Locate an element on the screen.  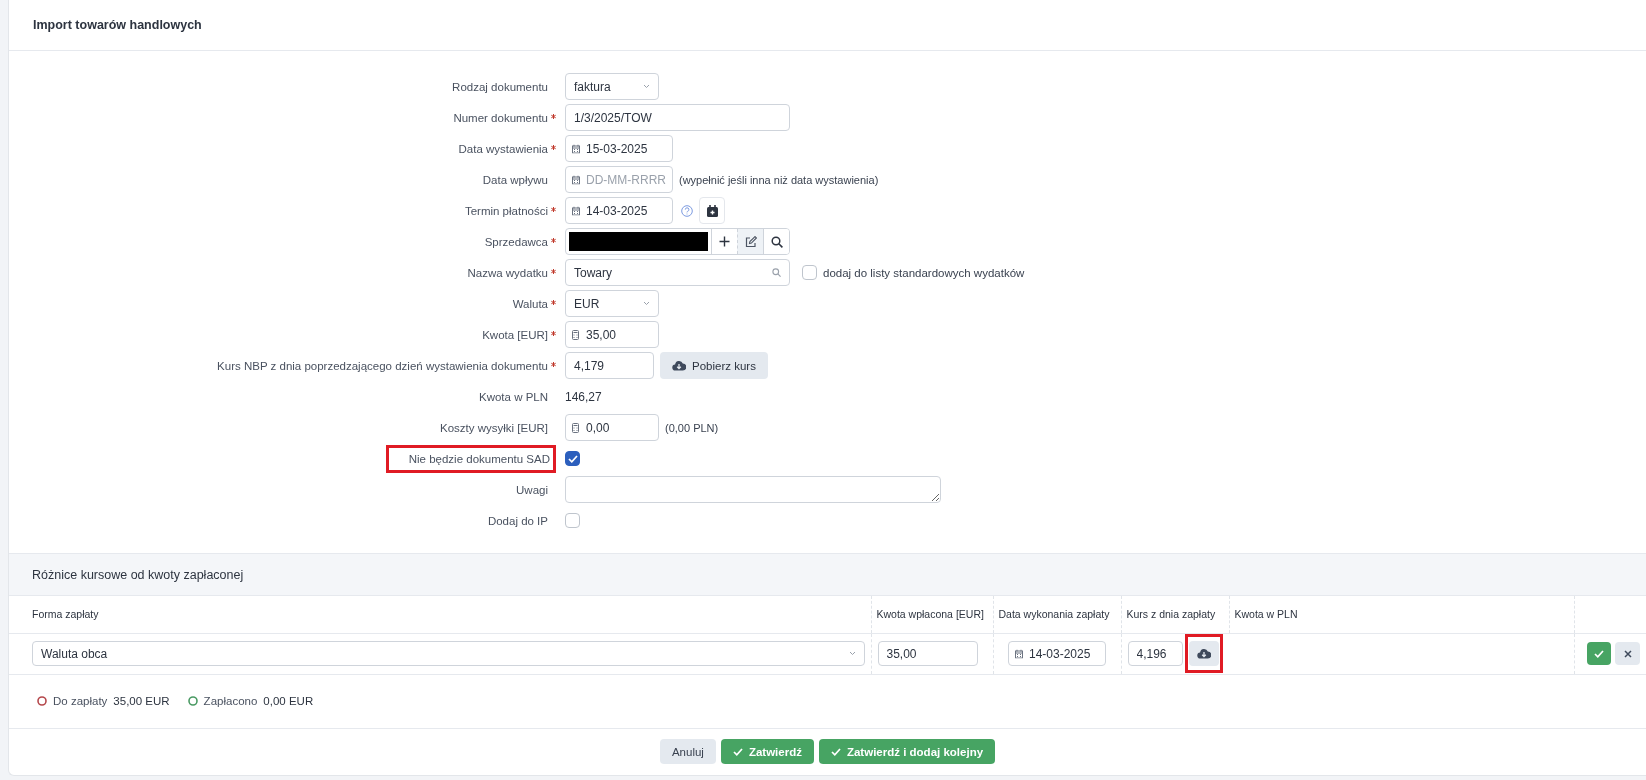
field-label: Sprzedawca is located at coordinates (516, 241).